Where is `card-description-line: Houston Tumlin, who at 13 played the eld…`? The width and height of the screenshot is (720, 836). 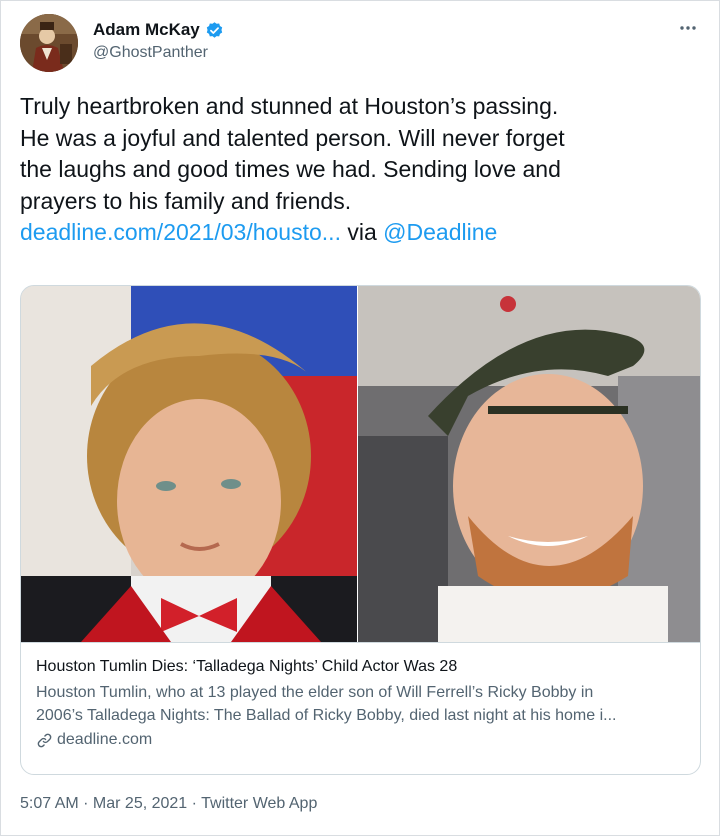 card-description-line: Houston Tumlin, who at 13 played the eld… is located at coordinates (315, 692).